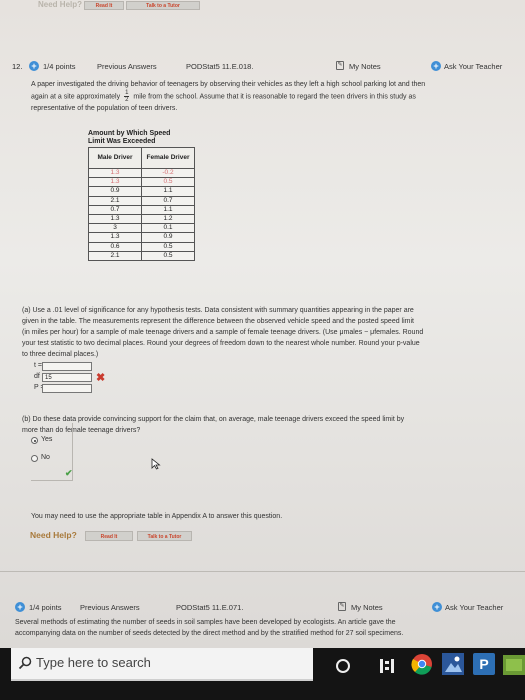 The width and height of the screenshot is (525, 700). I want to click on female-value-cell: 0.9, so click(168, 237).